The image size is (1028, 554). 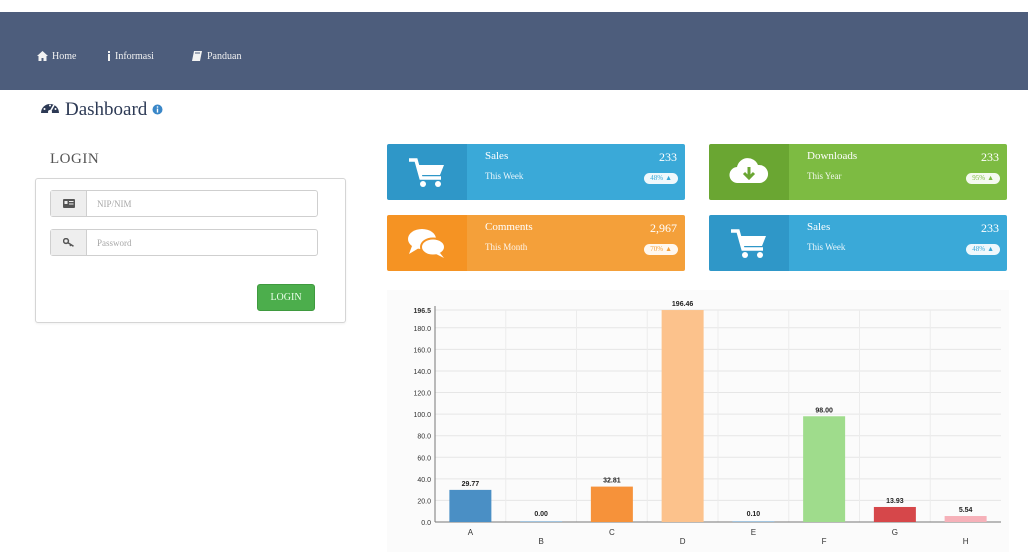 What do you see at coordinates (966, 541) in the screenshot?
I see `x-tick-label: H` at bounding box center [966, 541].